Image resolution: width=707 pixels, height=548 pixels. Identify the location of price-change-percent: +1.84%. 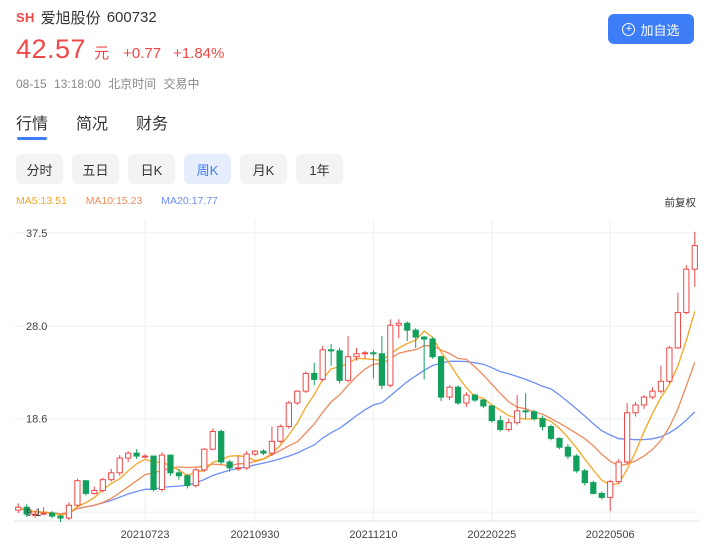
(199, 53).